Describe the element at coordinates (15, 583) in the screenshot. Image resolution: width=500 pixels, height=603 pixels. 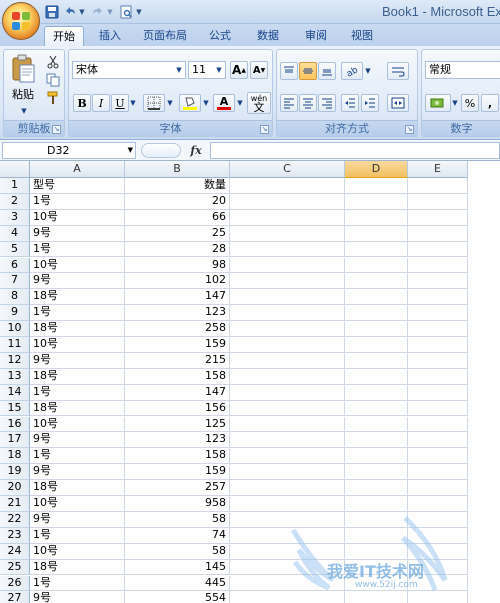
I see `row-header: 26` at that location.